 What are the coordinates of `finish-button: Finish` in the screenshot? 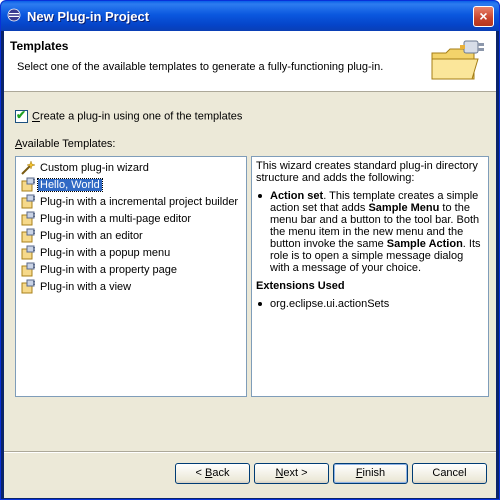 It's located at (370, 473).